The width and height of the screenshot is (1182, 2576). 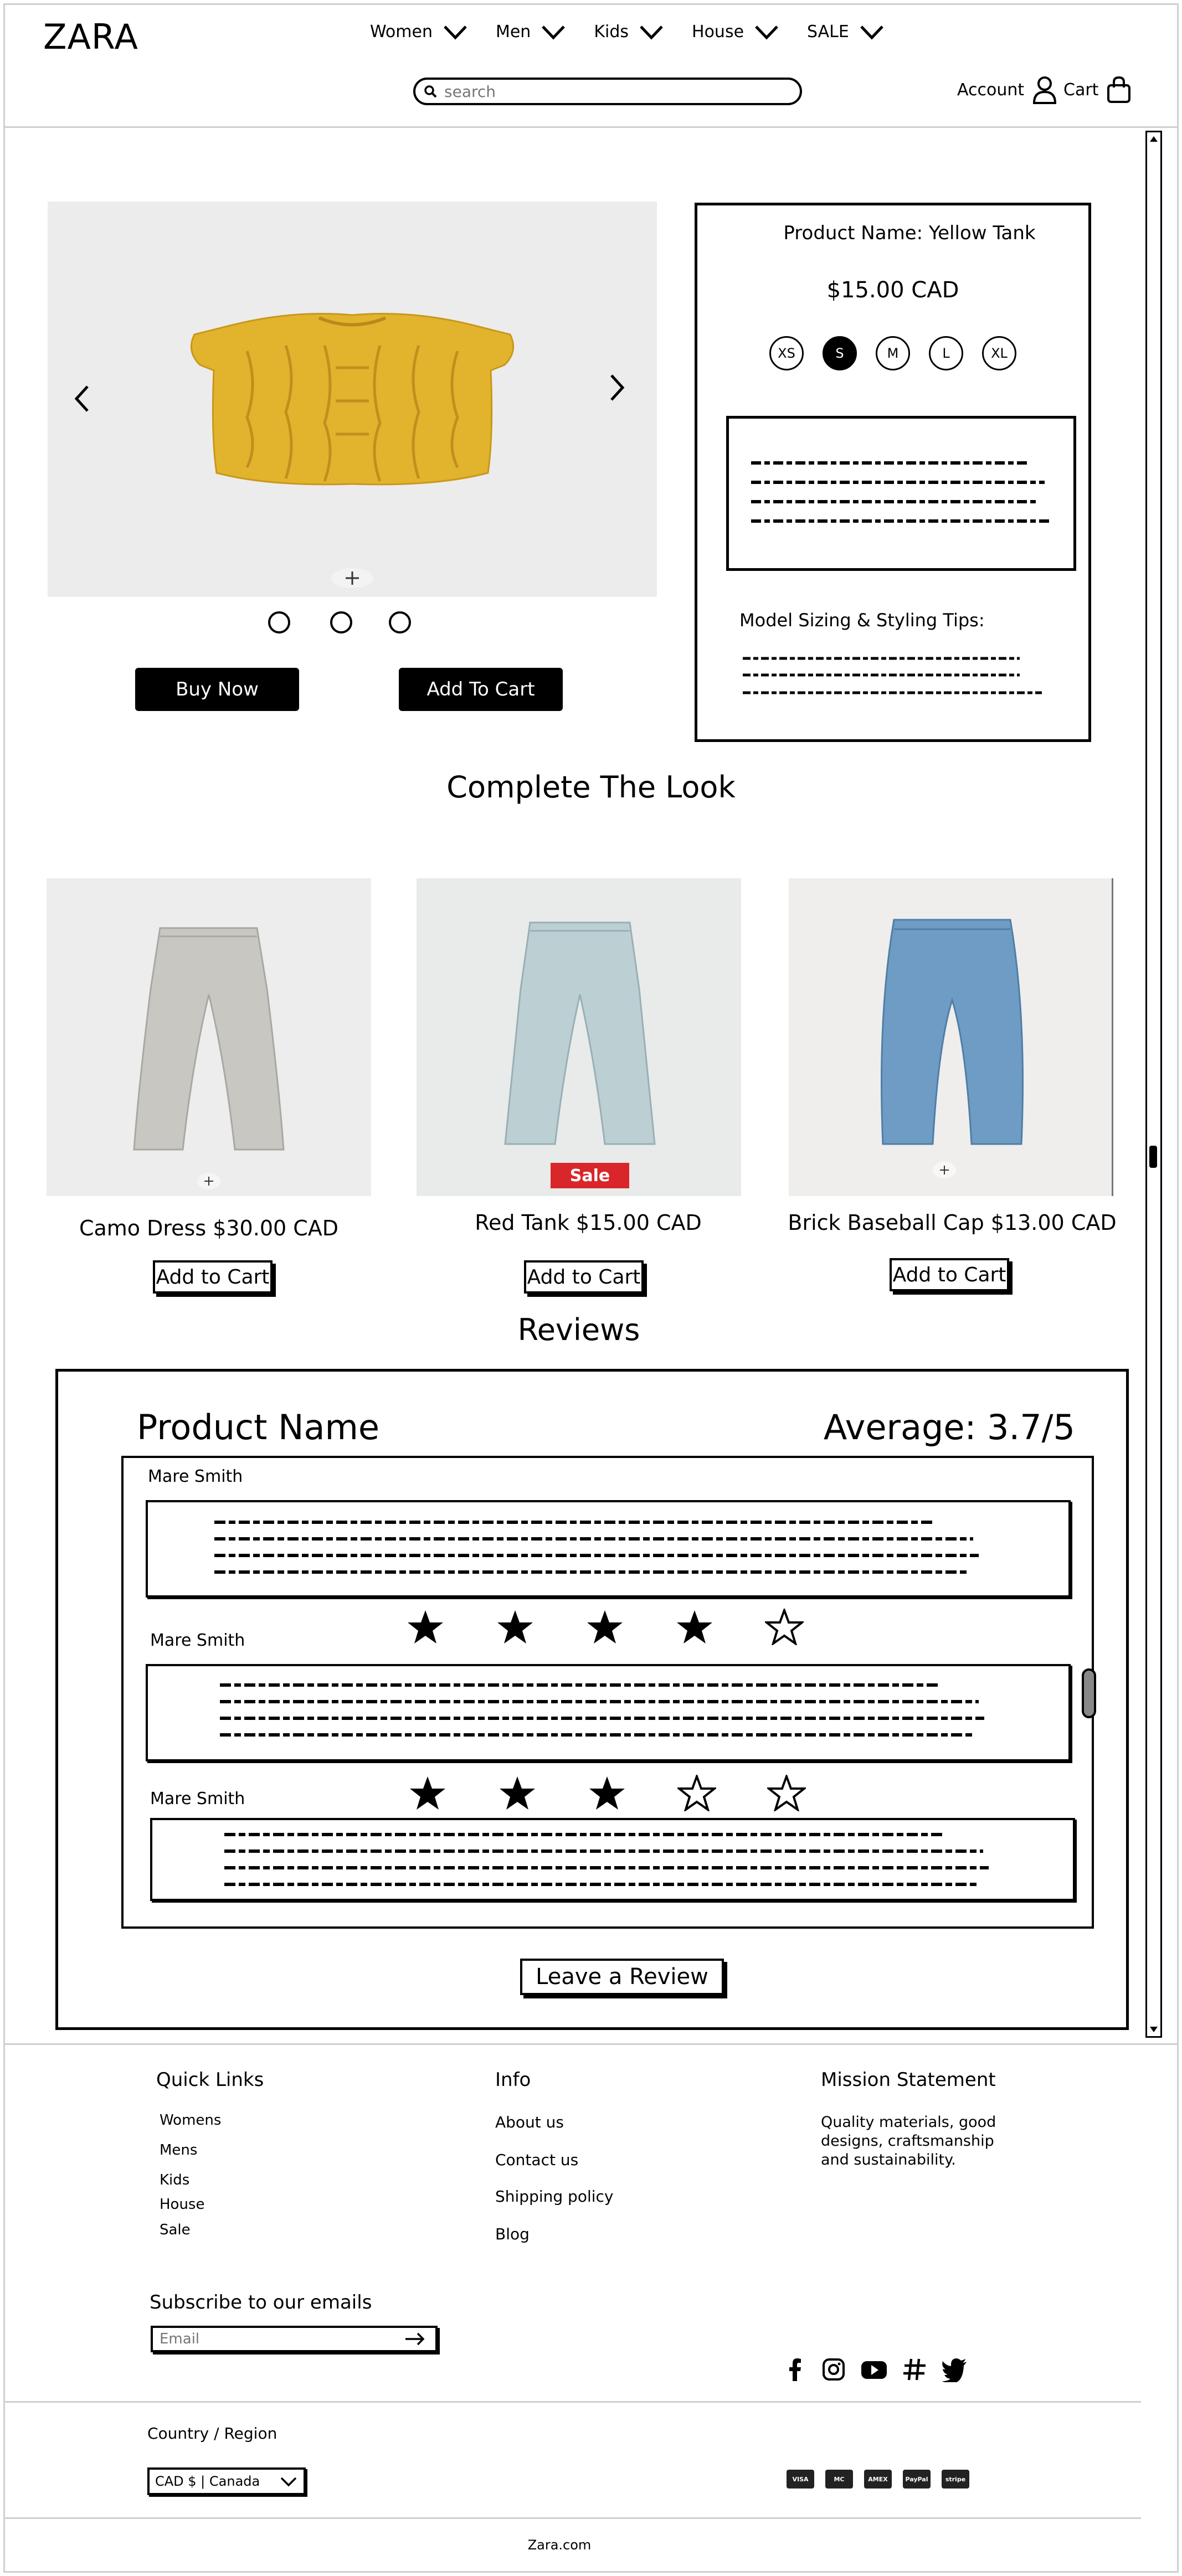 I want to click on footer-divider, so click(x=591, y=2044).